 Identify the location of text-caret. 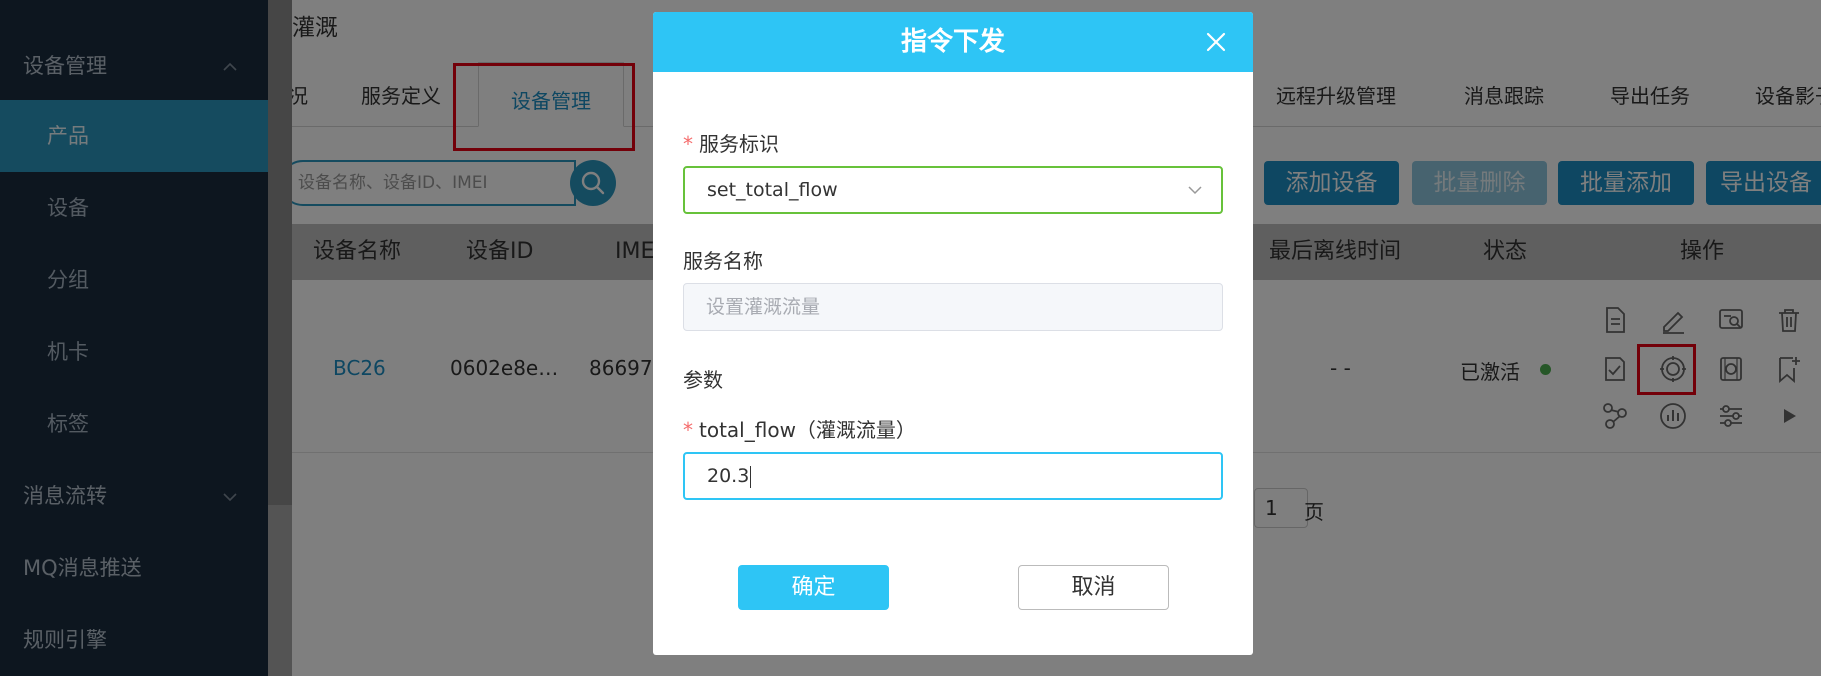
(751, 476).